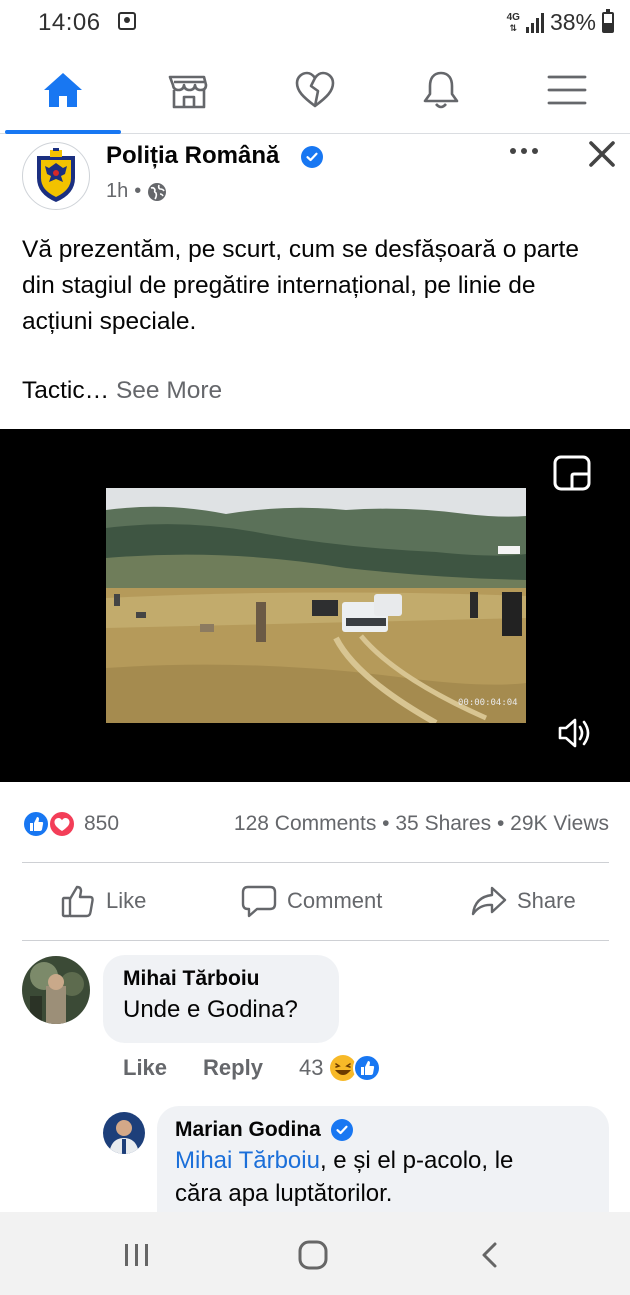 This screenshot has width=630, height=1295. What do you see at coordinates (488, 703) in the screenshot?
I see `video-timestamp: 00:00:04:04` at bounding box center [488, 703].